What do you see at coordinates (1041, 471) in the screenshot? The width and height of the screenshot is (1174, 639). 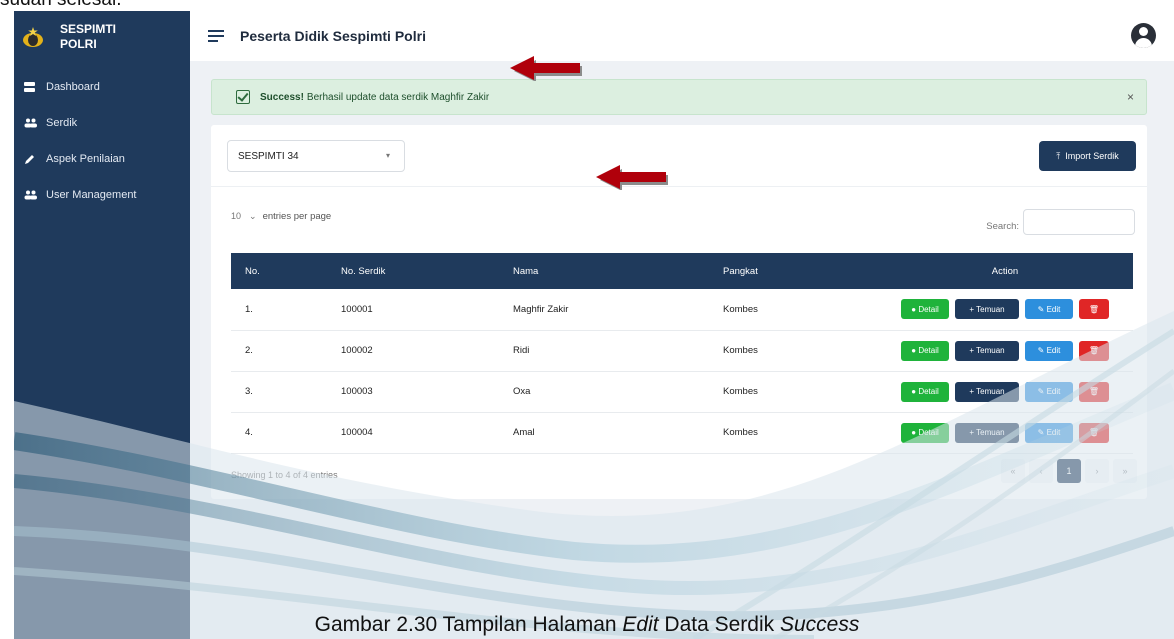 I see `pager-prev: ‹` at bounding box center [1041, 471].